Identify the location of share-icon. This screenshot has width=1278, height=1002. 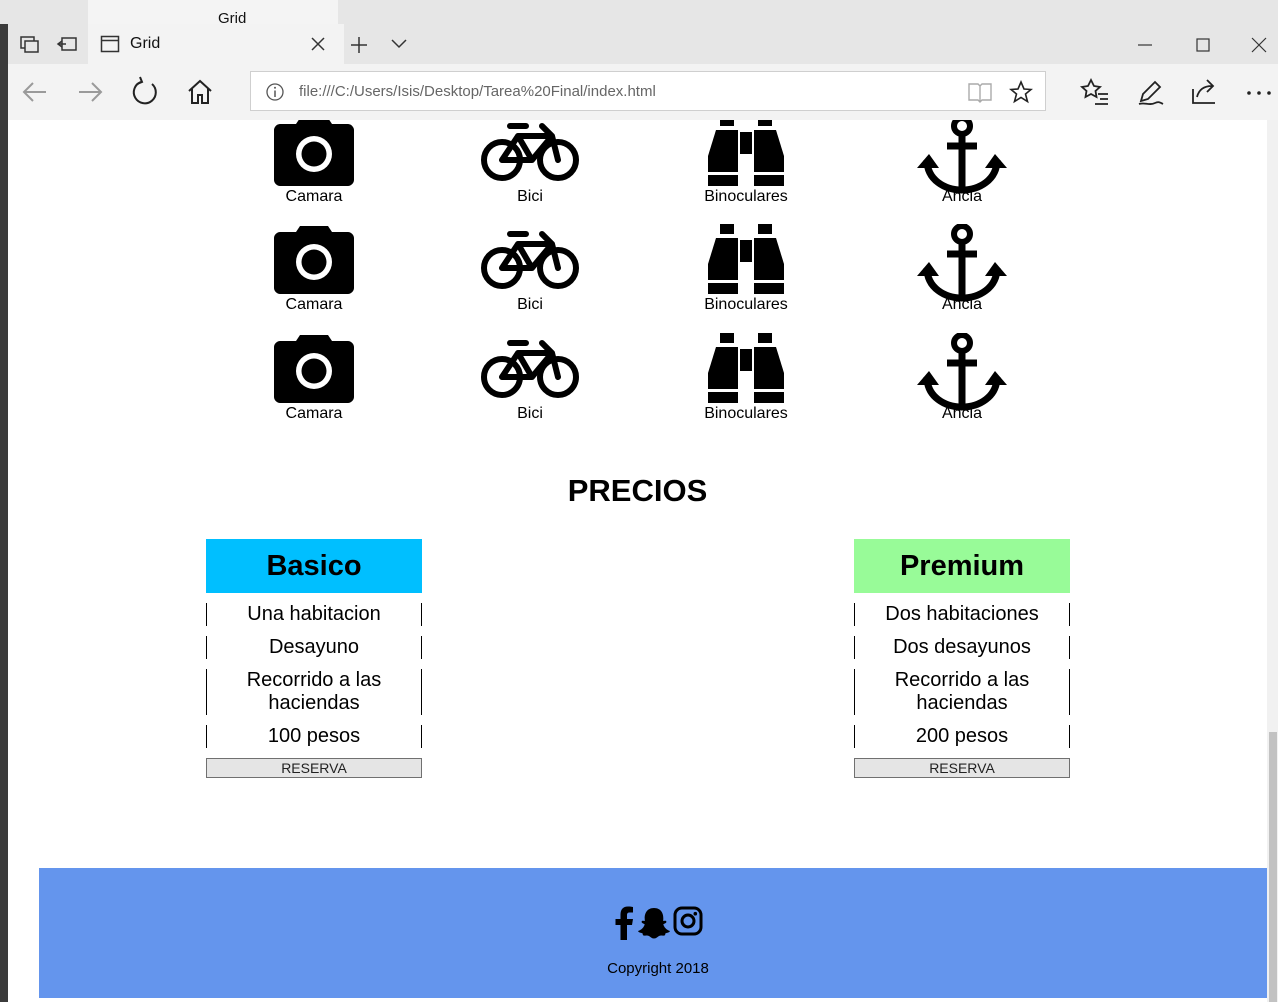
(1205, 92).